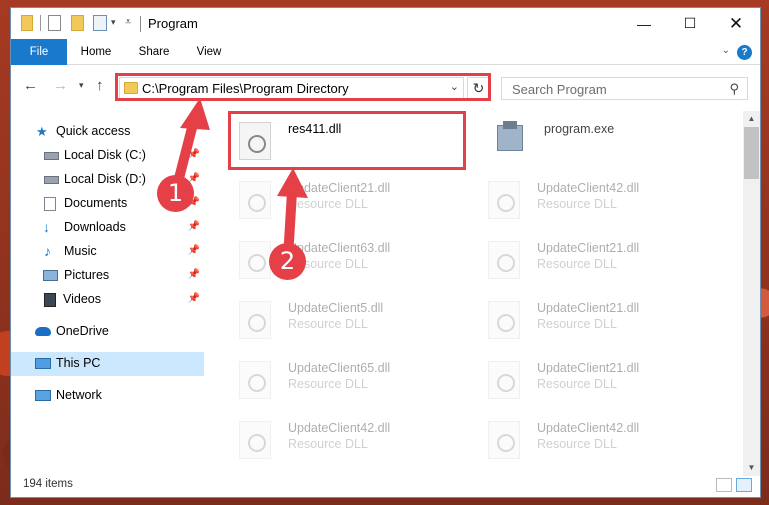 This screenshot has height=505, width=769. Describe the element at coordinates (175, 193) in the screenshot. I see `step-1-badge: 1` at that location.